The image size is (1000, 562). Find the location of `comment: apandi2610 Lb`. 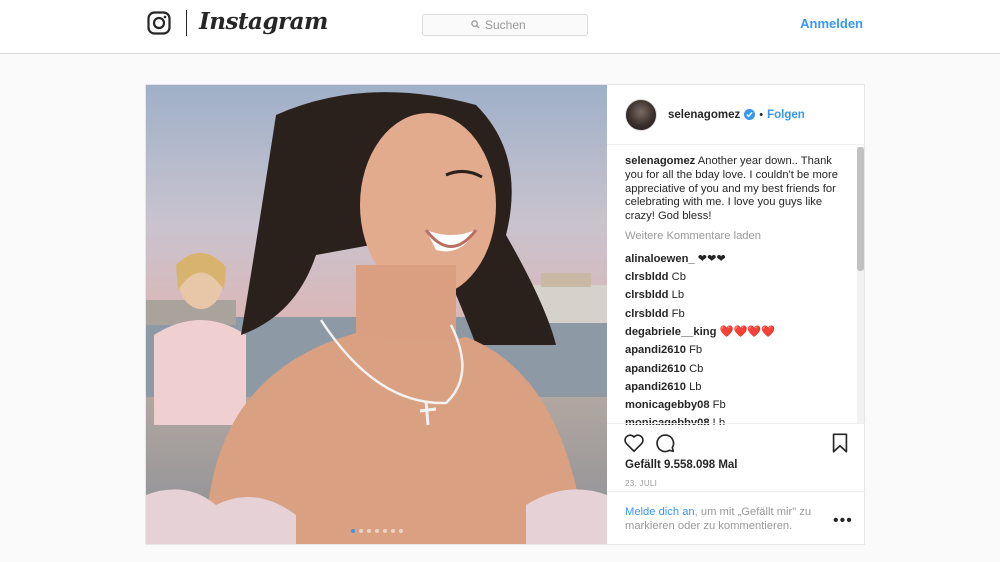

comment: apandi2610 Lb is located at coordinates (736, 387).